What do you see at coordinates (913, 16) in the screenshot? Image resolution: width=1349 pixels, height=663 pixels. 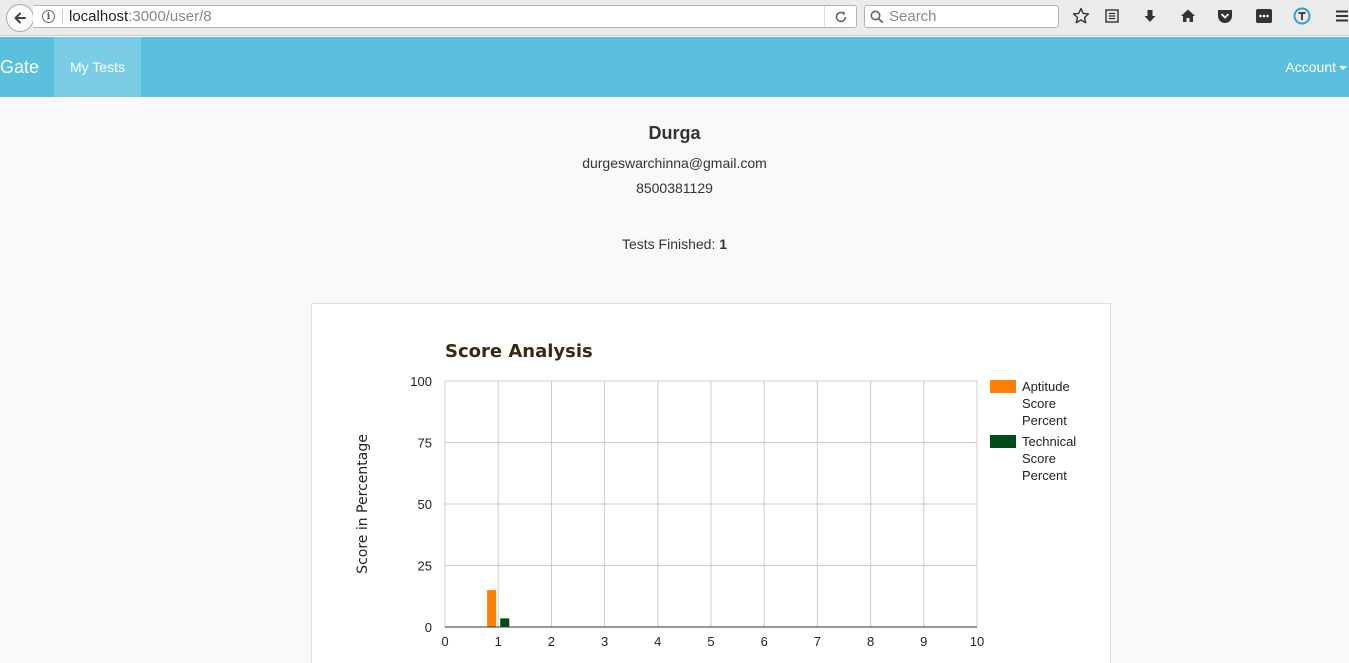 I see `search-input: Search` at bounding box center [913, 16].